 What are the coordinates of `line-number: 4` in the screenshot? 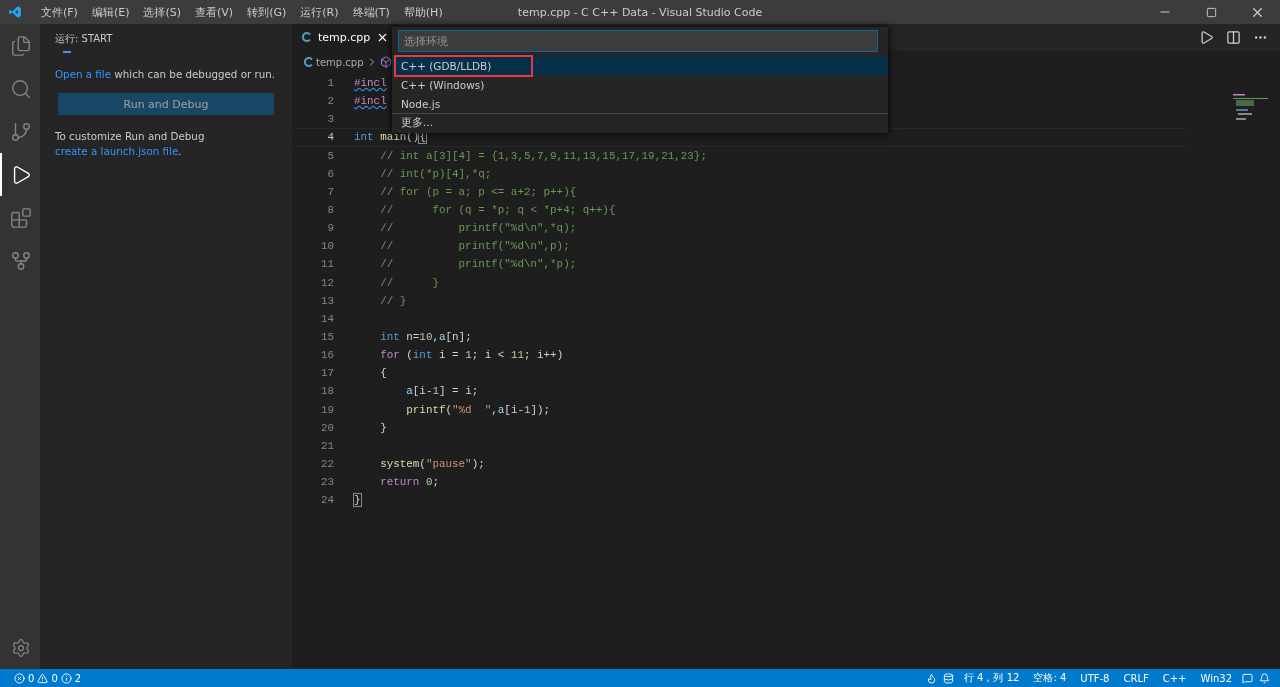 It's located at (330, 137).